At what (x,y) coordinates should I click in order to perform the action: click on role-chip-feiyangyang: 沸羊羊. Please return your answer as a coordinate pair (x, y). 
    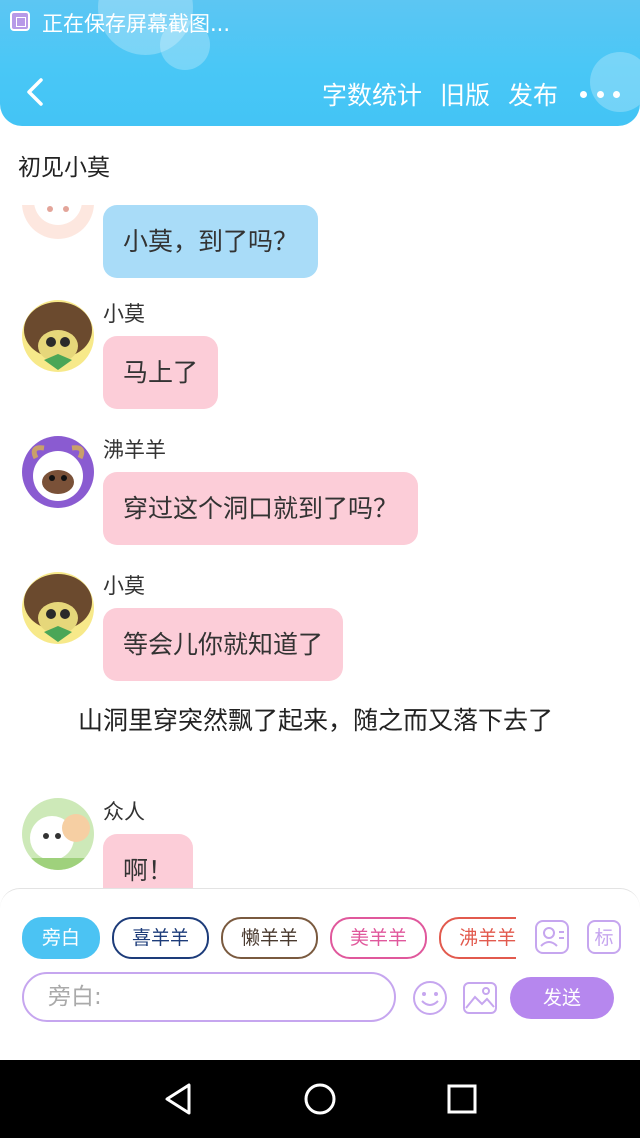
    Looking at the image, I should click on (477, 938).